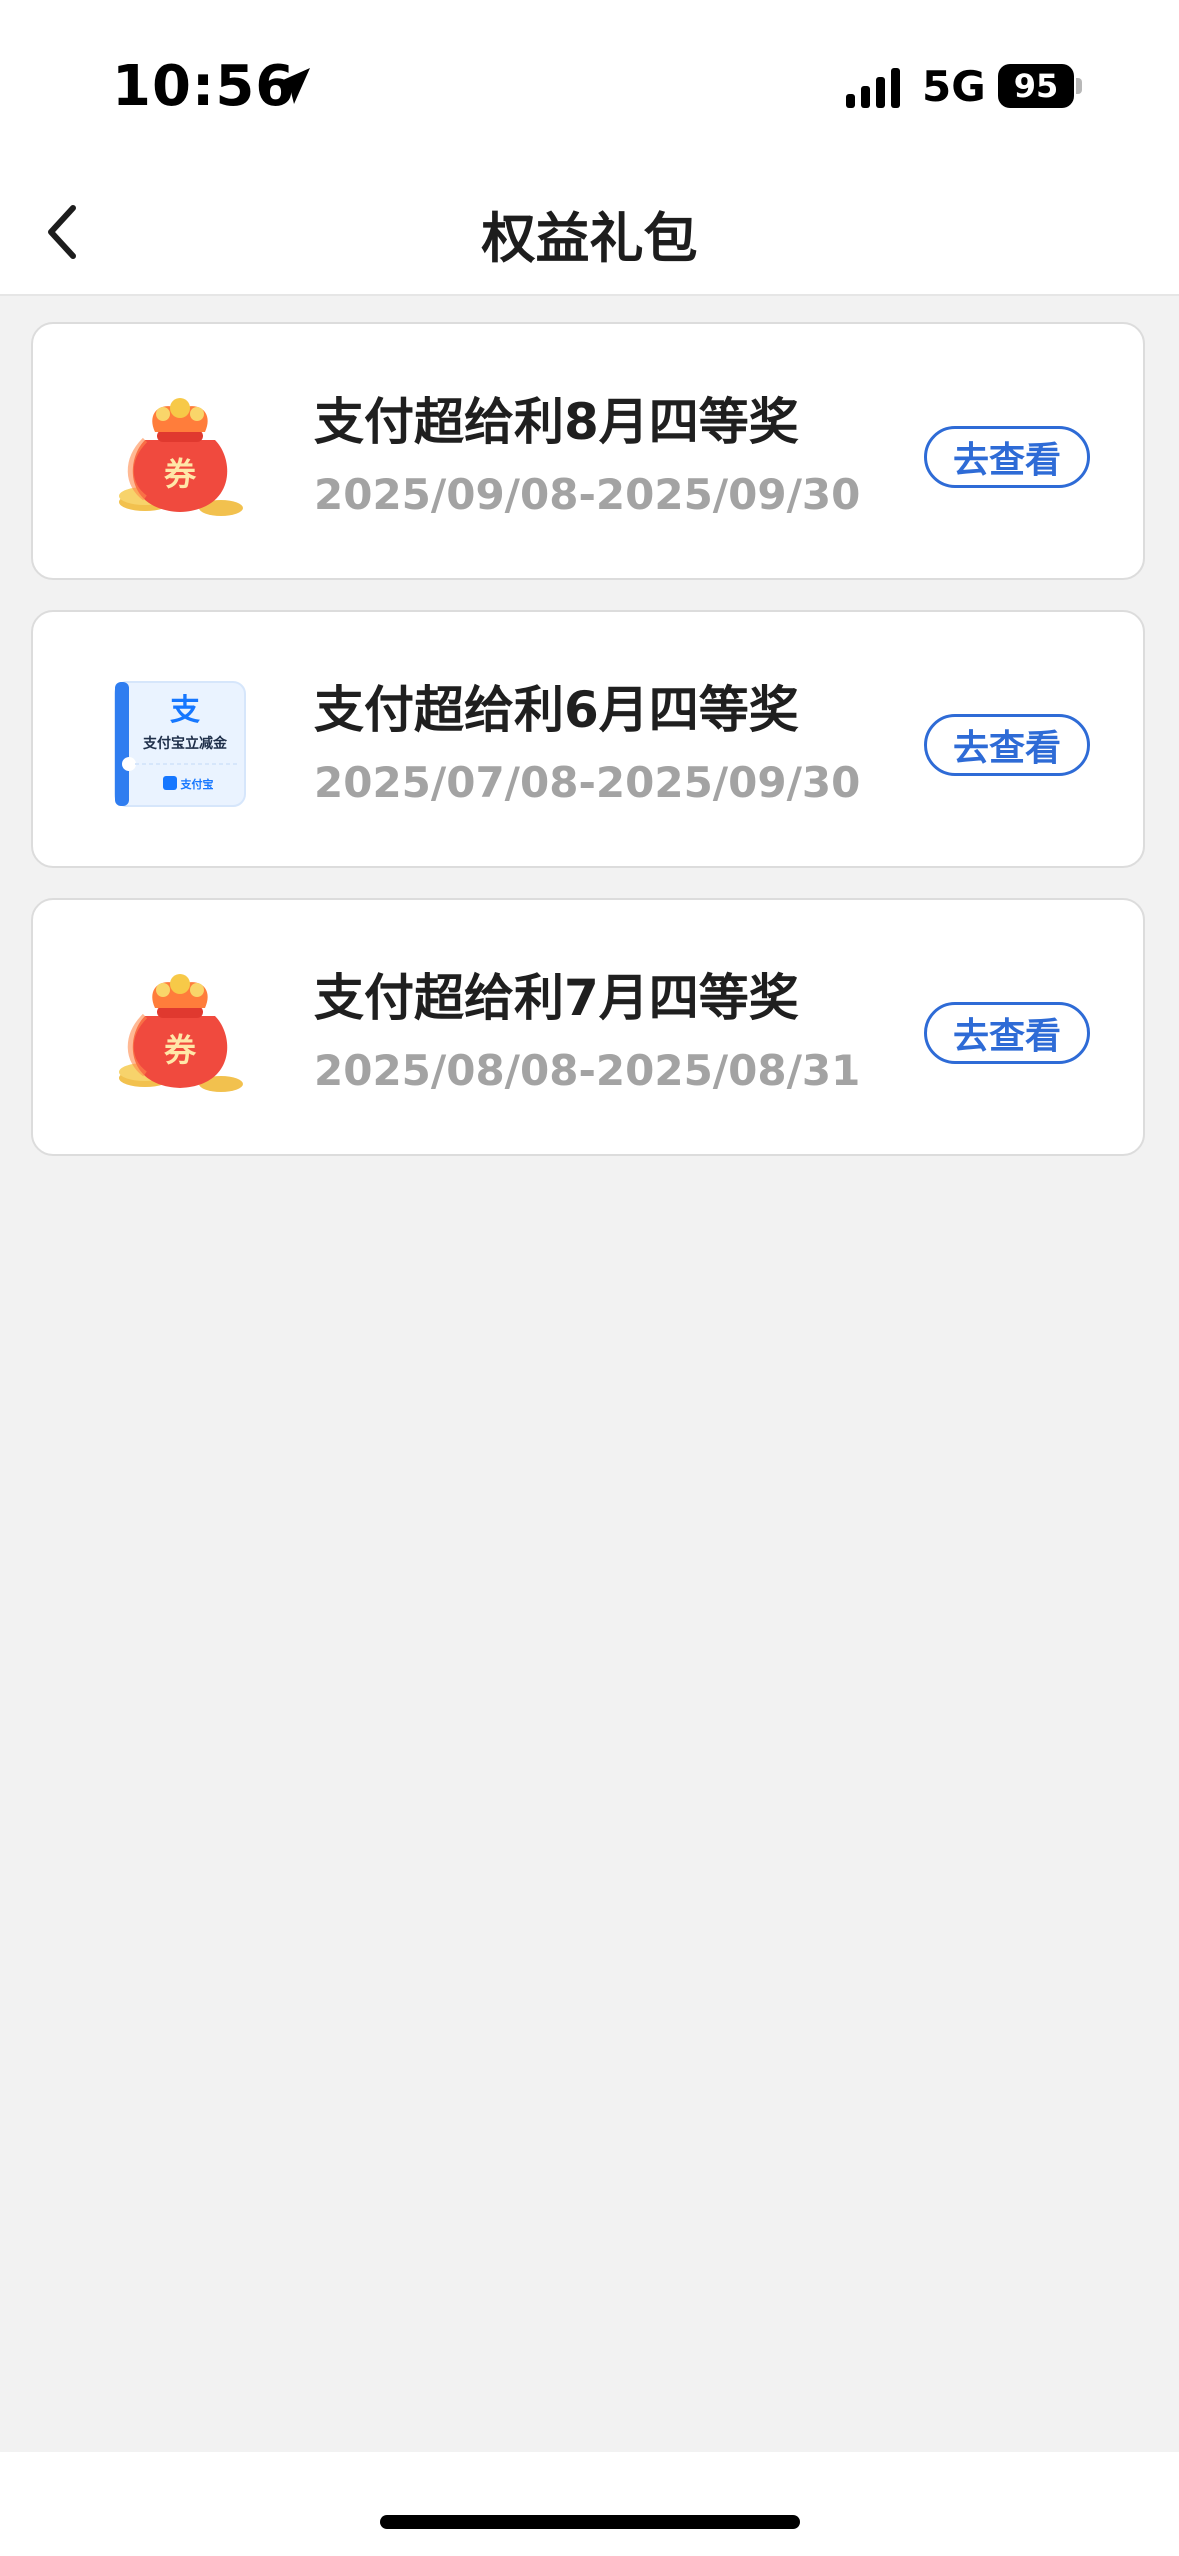 The width and height of the screenshot is (1179, 2556). I want to click on reward-card: 券 支付超给利7月四等奖 2025/08/08-2025/08/31 去查看, so click(588, 1027).